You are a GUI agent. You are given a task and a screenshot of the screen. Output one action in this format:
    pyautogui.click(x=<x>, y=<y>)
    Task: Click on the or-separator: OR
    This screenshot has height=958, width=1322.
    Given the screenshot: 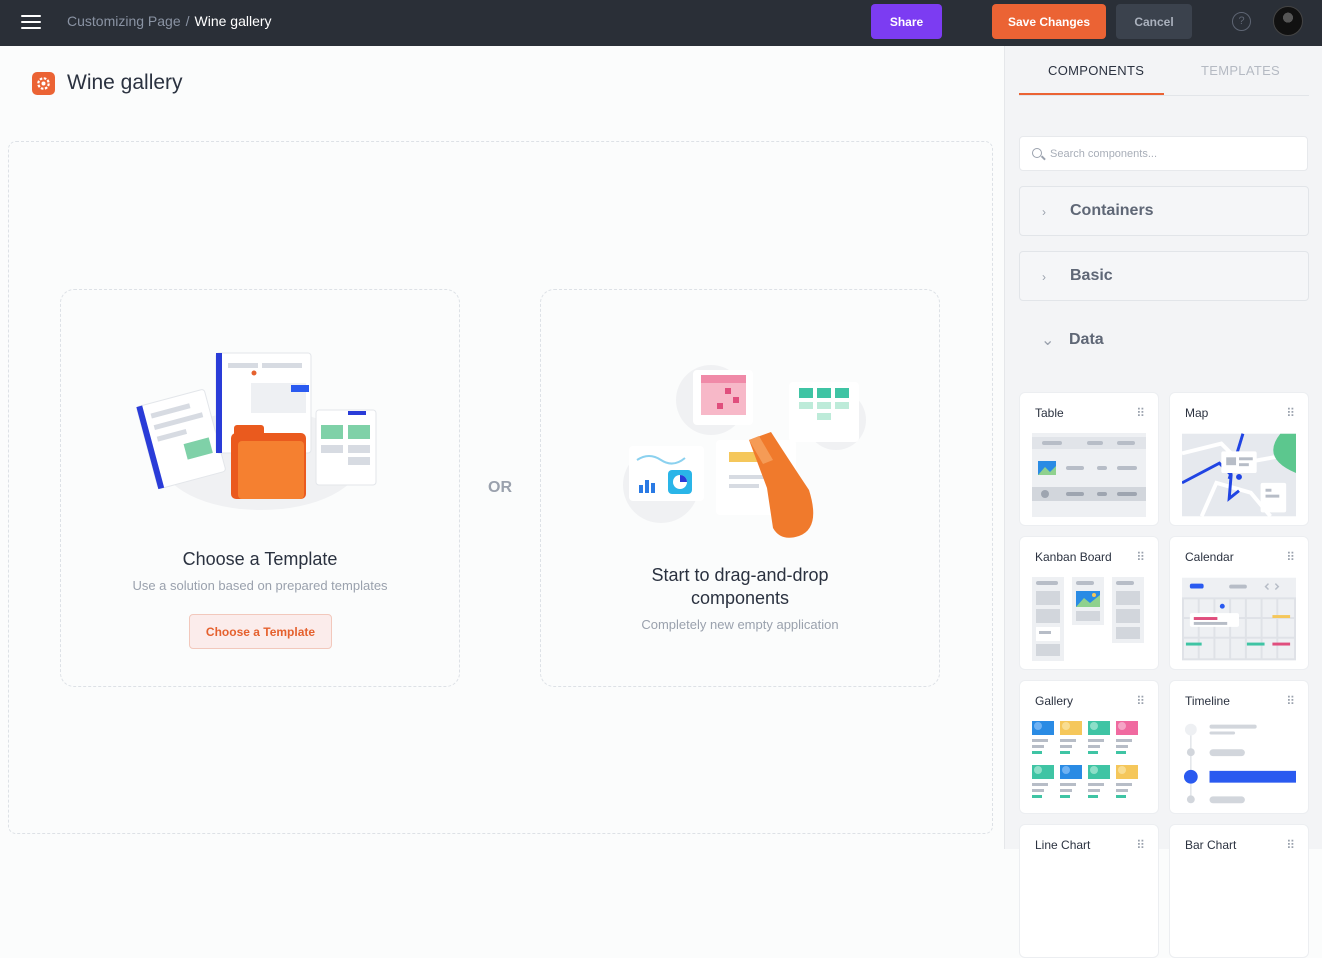 What is the action you would take?
    pyautogui.click(x=500, y=487)
    